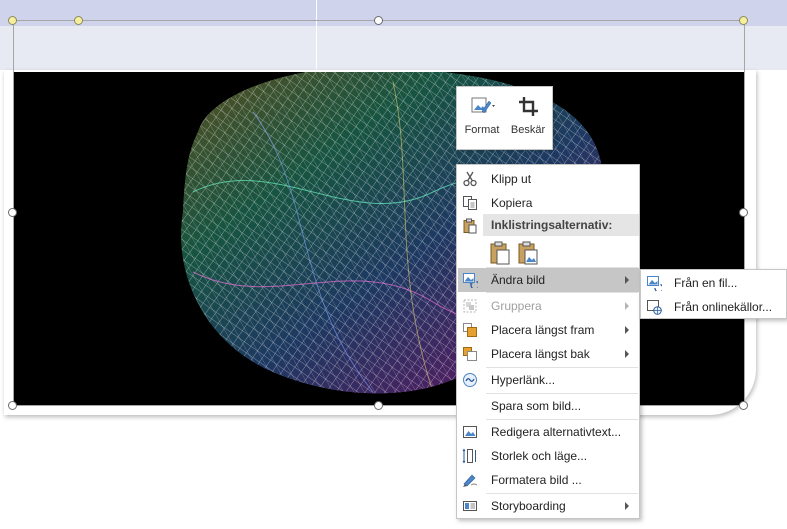 The width and height of the screenshot is (787, 529). I want to click on resize-handle-right, so click(743, 212).